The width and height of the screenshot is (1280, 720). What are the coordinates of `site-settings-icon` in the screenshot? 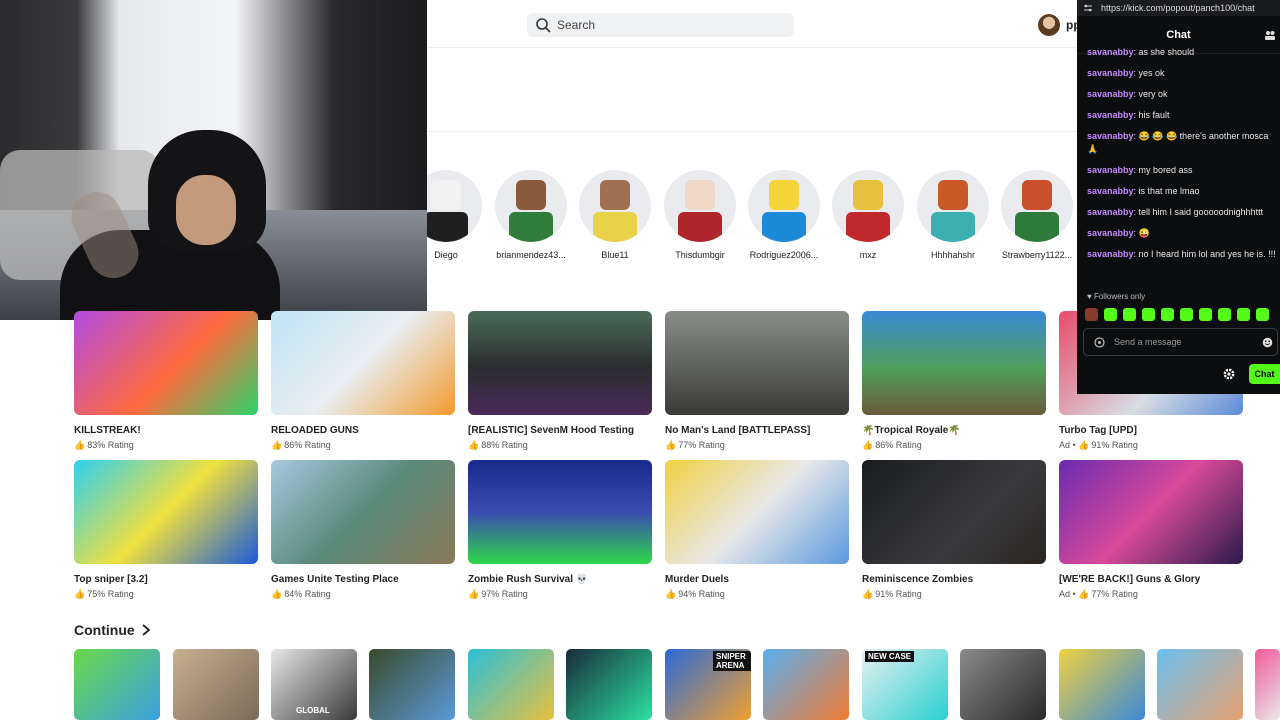 It's located at (1088, 8).